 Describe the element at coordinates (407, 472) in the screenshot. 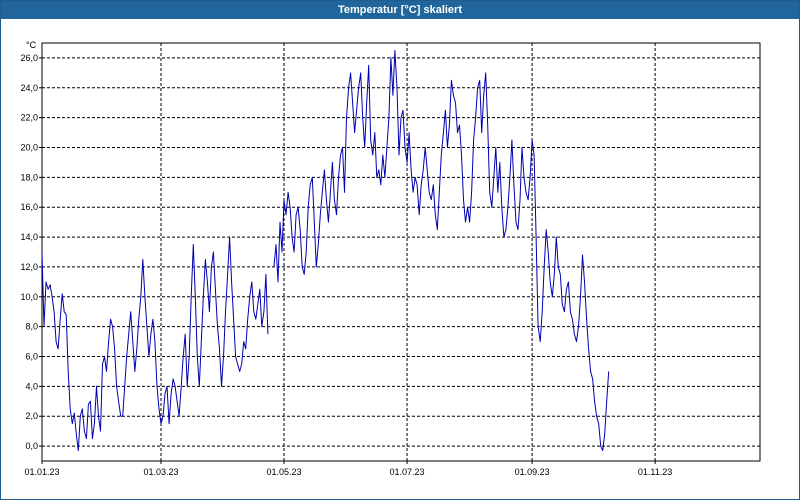

I see `x-tick-label: 01.07.23` at that location.